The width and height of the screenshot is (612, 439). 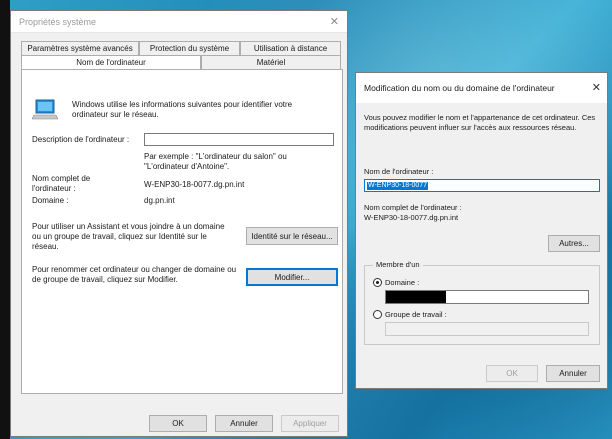 I want to click on redacted-domain, so click(x=416, y=297).